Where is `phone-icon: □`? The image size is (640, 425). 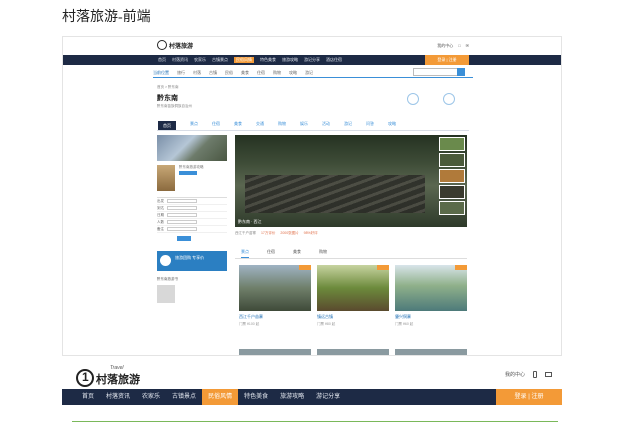 phone-icon: □ is located at coordinates (459, 46).